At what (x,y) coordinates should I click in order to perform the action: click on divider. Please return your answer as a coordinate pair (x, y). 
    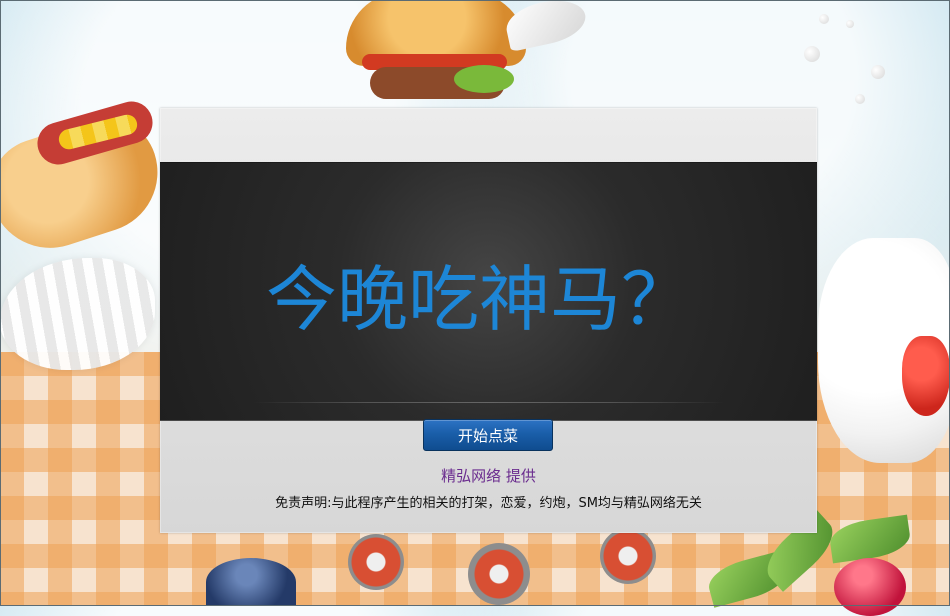
    Looking at the image, I should click on (489, 402).